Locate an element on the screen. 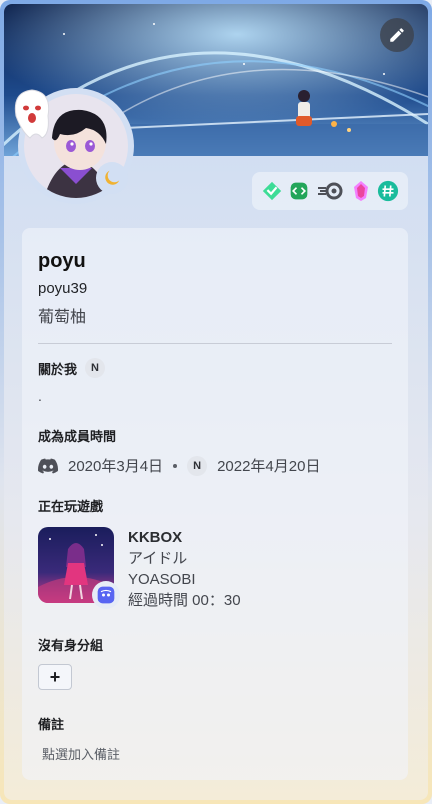 This screenshot has height=804, width=432. note-heading: 備註 is located at coordinates (215, 723).